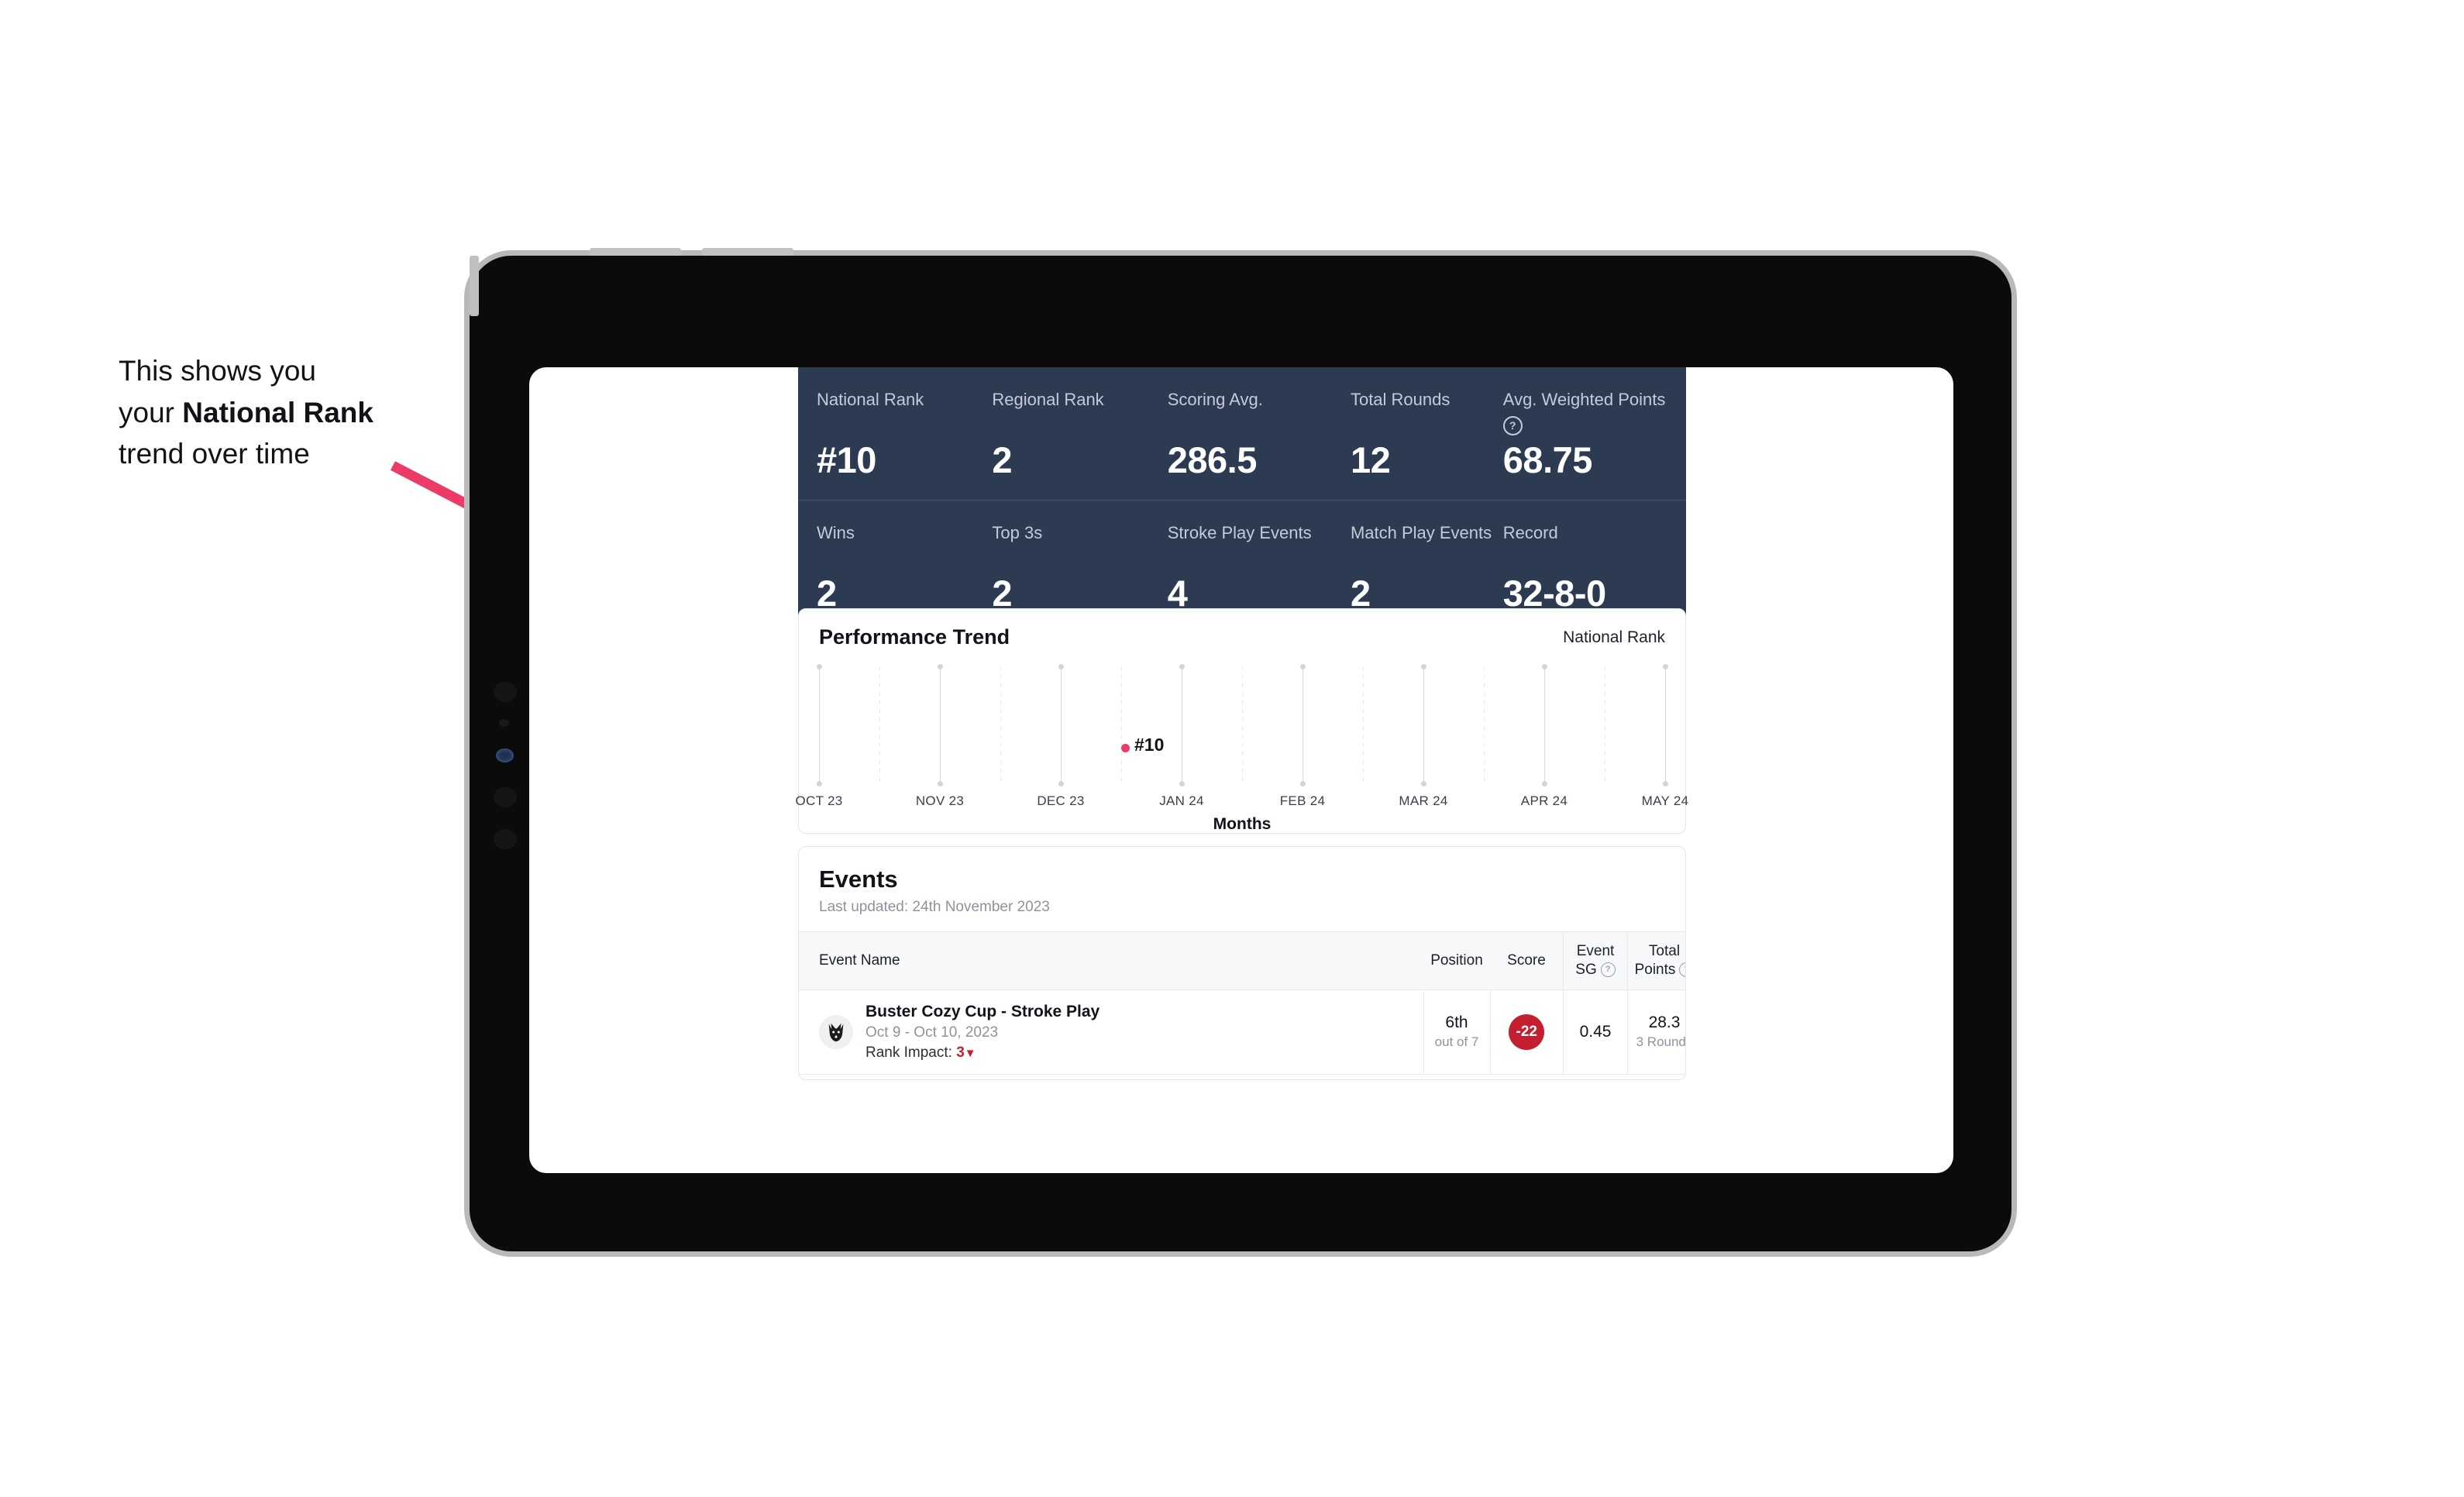 The width and height of the screenshot is (2464, 1497). I want to click on chart-x-tick-label: OCT 23, so click(819, 800).